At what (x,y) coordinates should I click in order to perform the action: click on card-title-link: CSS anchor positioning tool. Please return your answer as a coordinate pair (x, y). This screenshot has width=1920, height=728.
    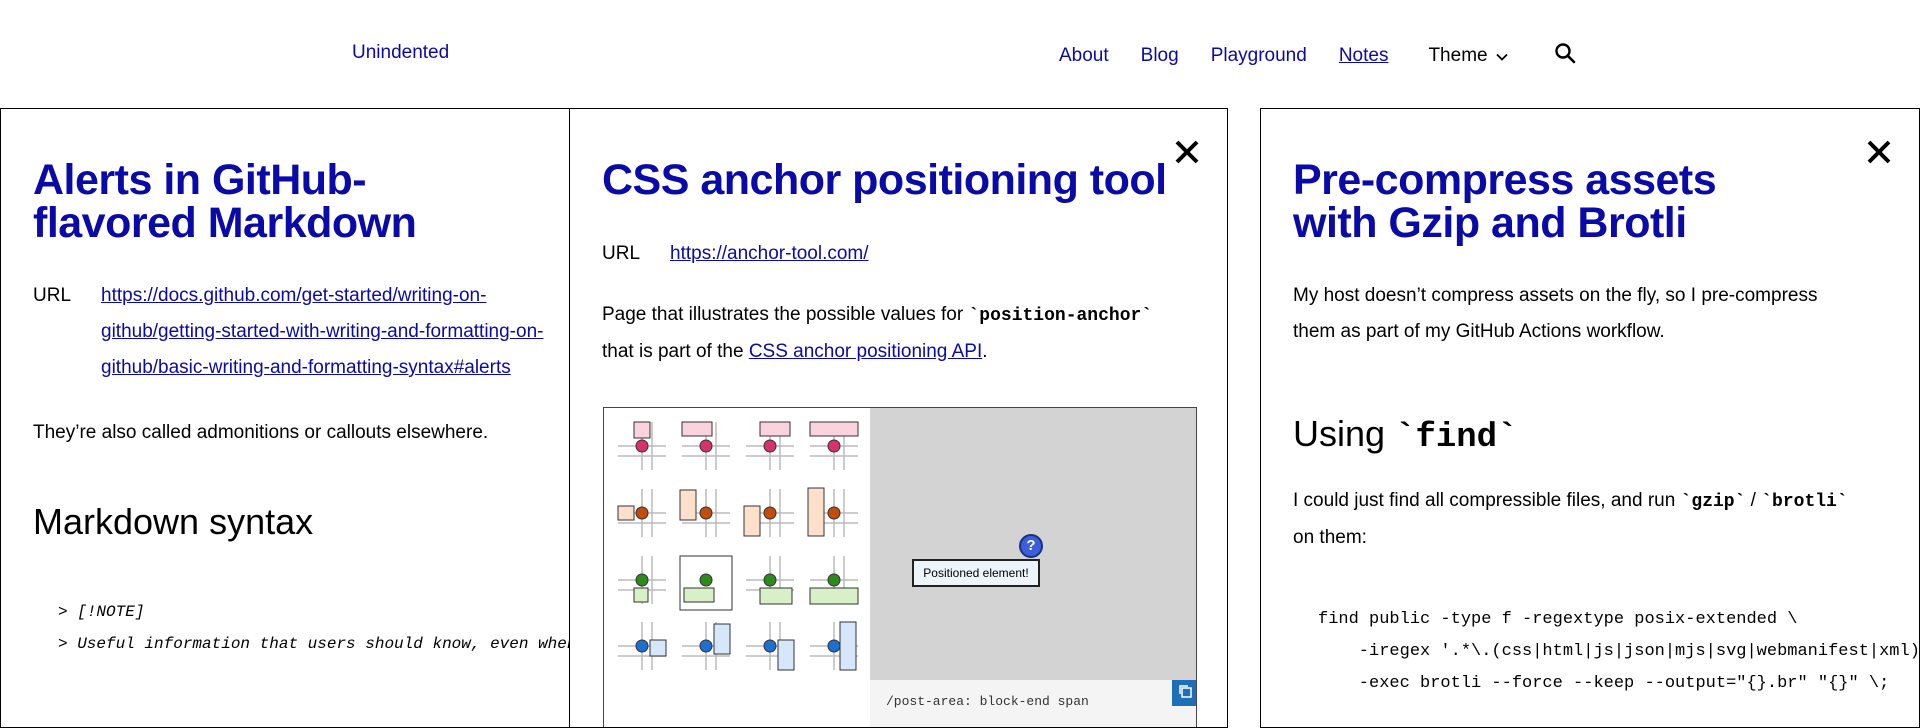
    Looking at the image, I should click on (884, 180).